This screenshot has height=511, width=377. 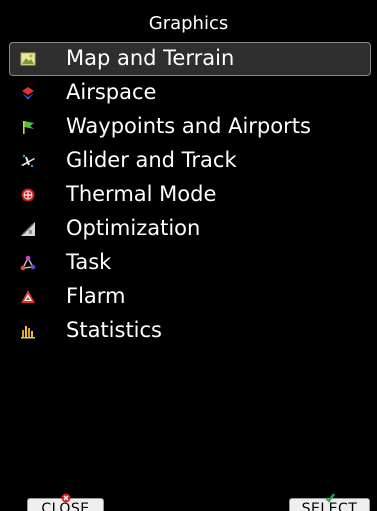 I want to click on menu-item-map-and-terrain: Map and Terrain, so click(x=190, y=59).